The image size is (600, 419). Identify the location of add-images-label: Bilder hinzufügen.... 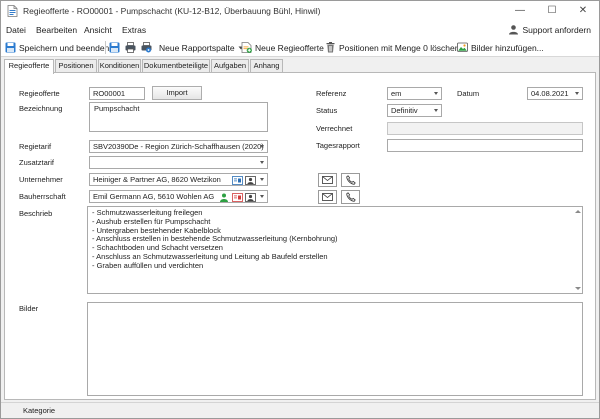
(507, 47).